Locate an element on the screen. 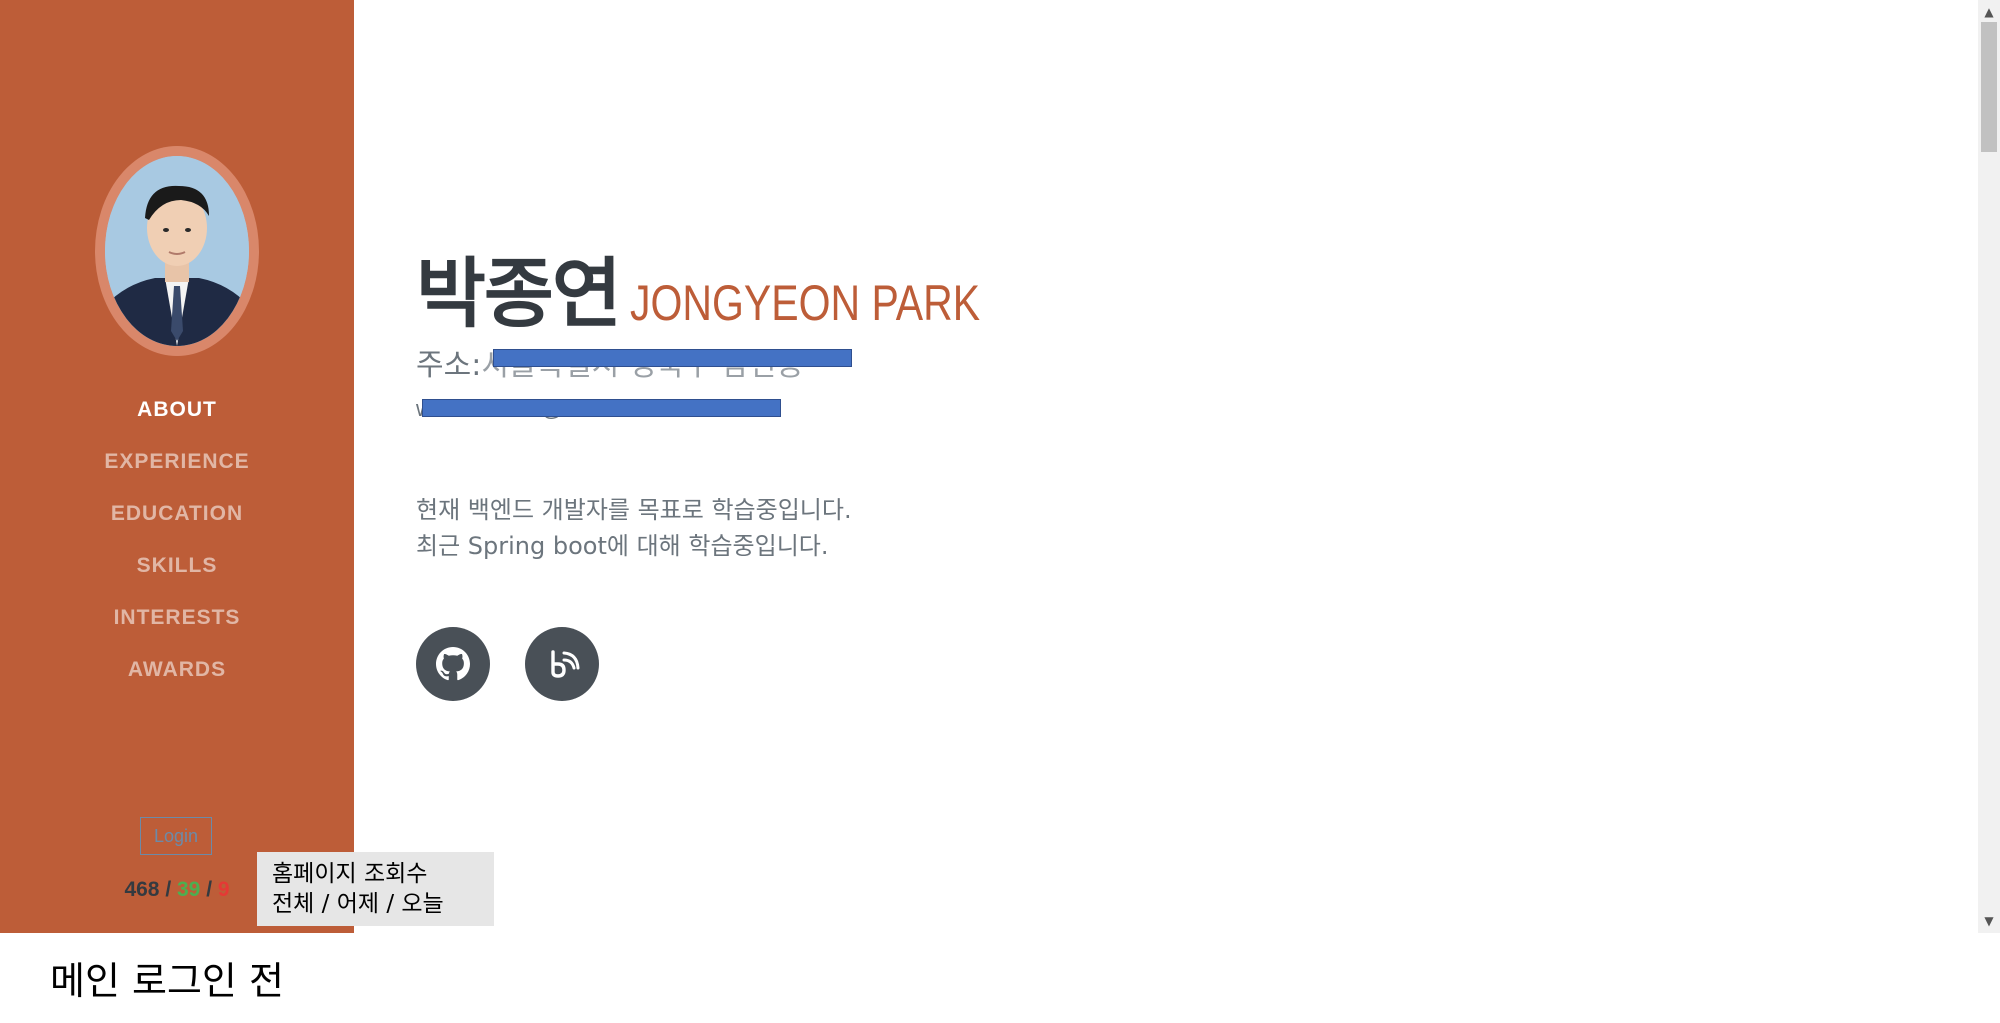  nav-item-about: ABOUT is located at coordinates (177, 410).